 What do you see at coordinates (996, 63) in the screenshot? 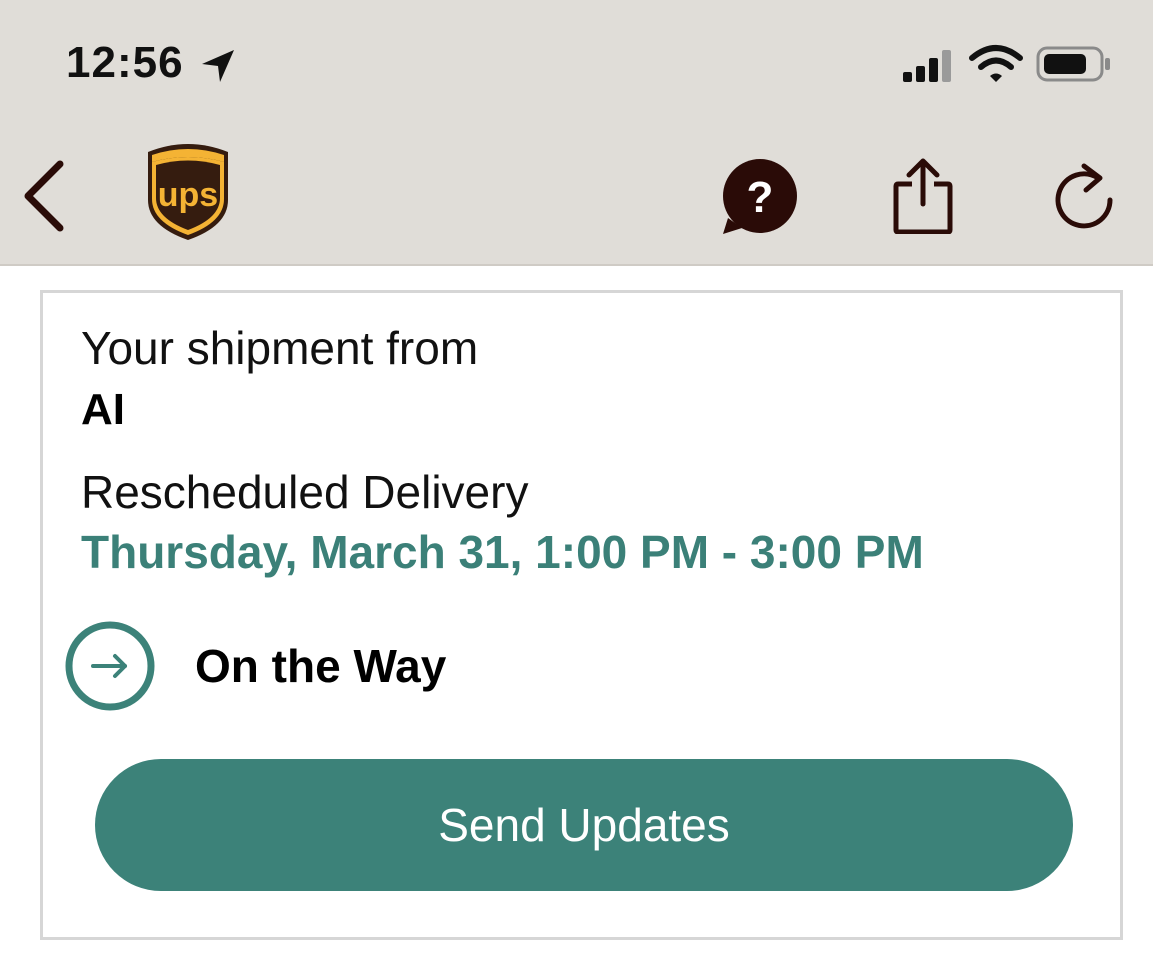
I see `wifi-icon` at bounding box center [996, 63].